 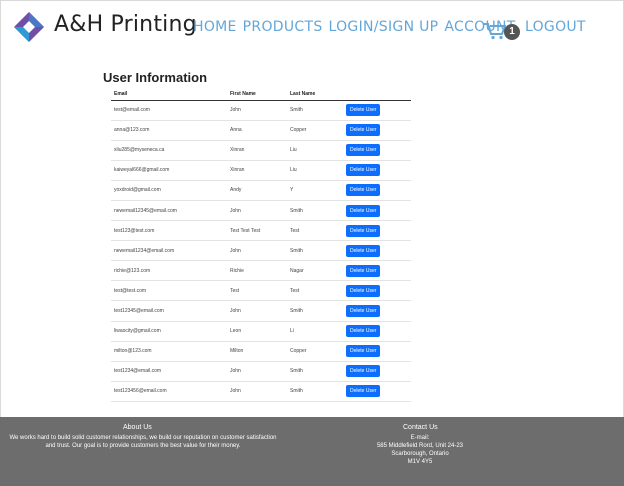 What do you see at coordinates (315, 130) in the screenshot?
I see `cell-last-name: Copper` at bounding box center [315, 130].